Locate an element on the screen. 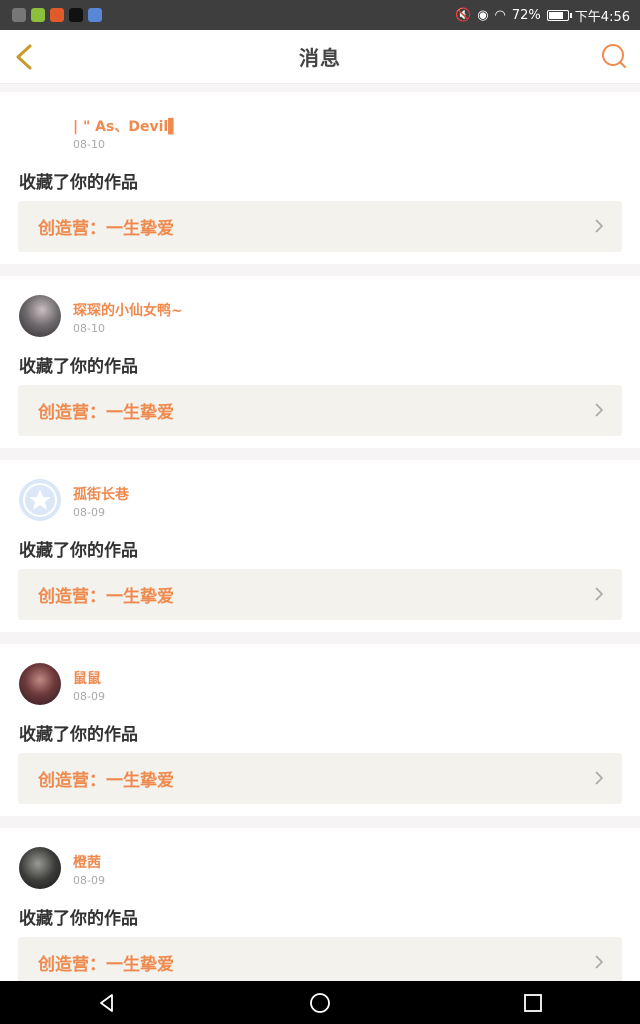  back-nav-button is located at coordinates (107, 1003).